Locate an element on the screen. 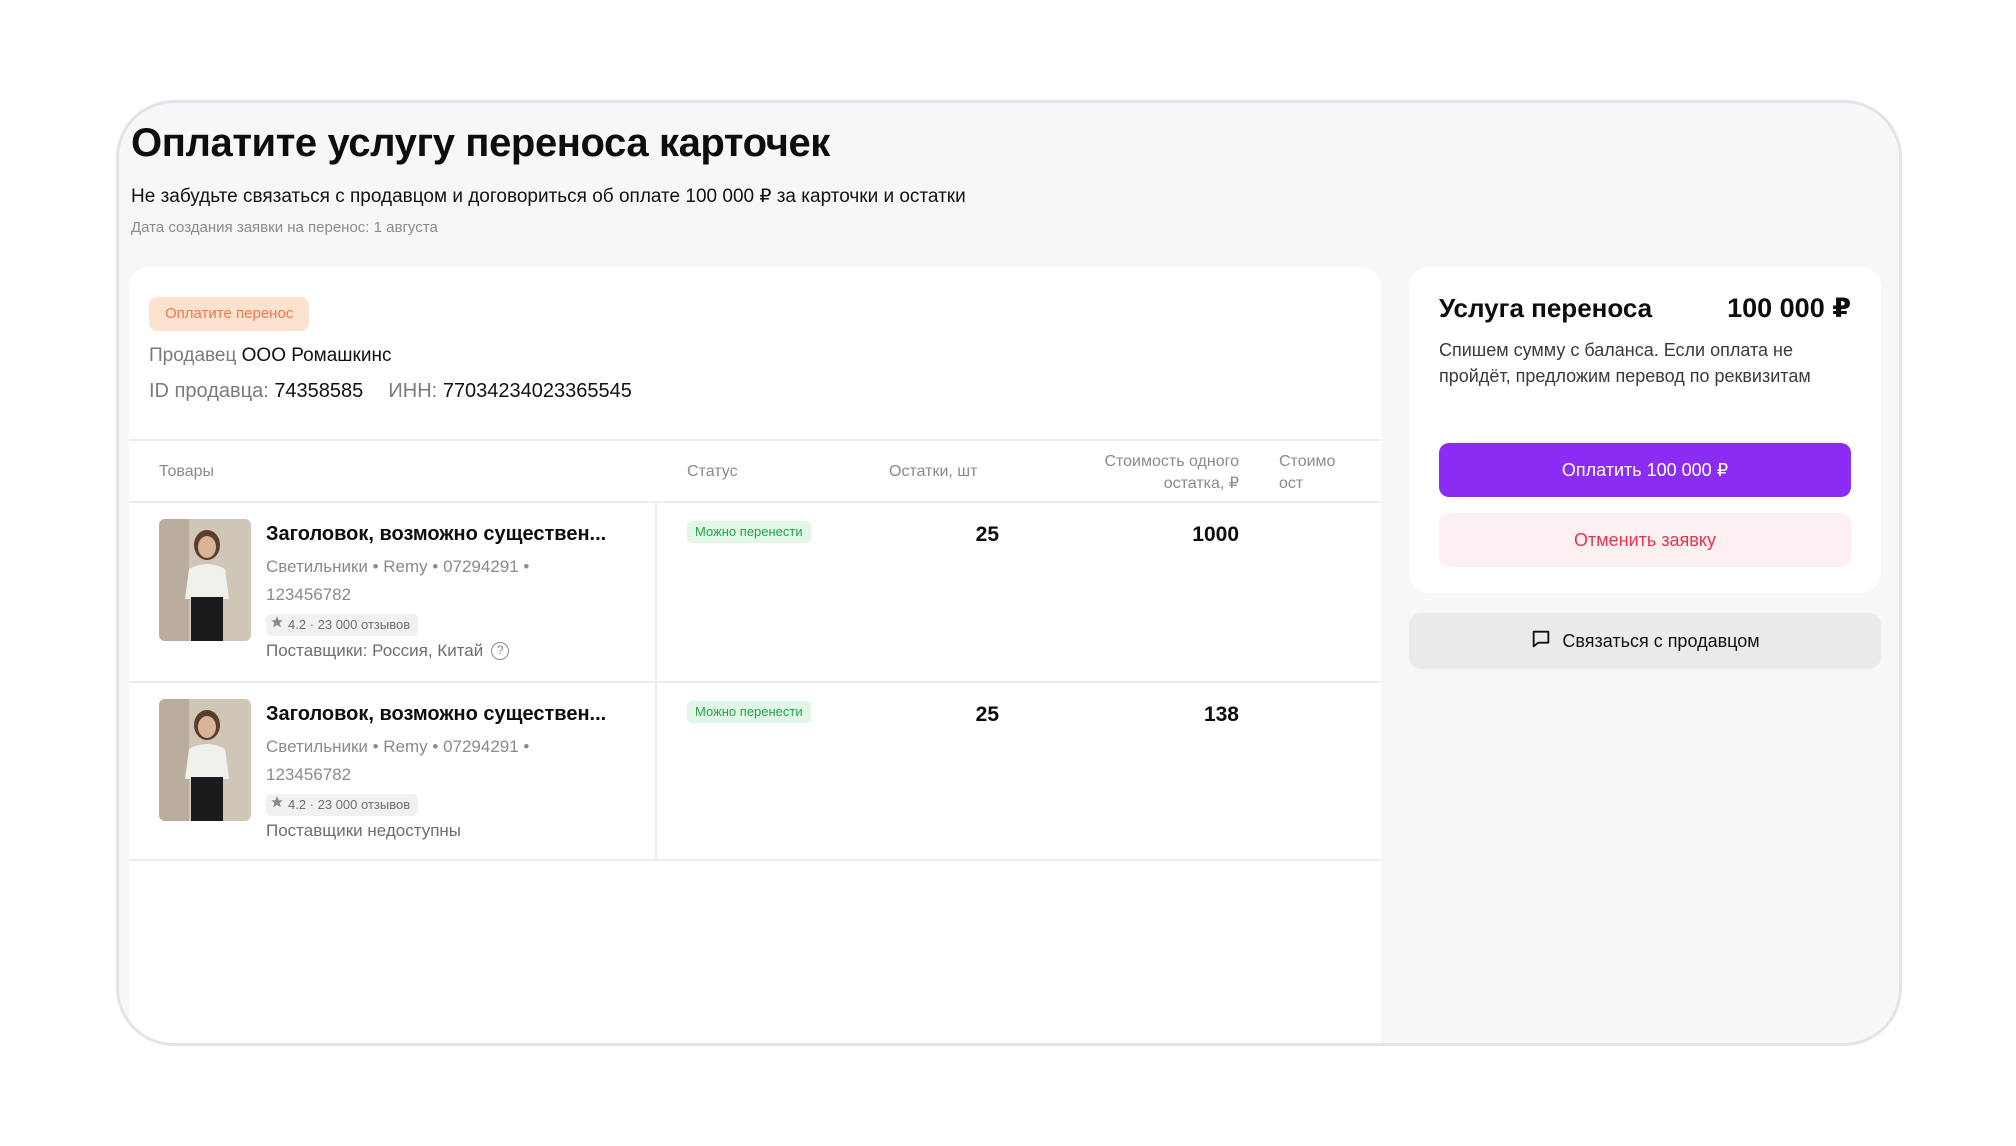 The width and height of the screenshot is (2016, 1146). status-badge: Оплатите перенос is located at coordinates (229, 314).